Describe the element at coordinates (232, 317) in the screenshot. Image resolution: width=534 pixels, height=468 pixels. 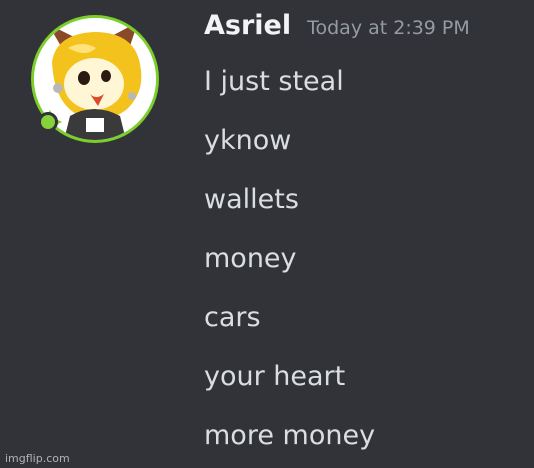
I see `message-line: cars` at that location.